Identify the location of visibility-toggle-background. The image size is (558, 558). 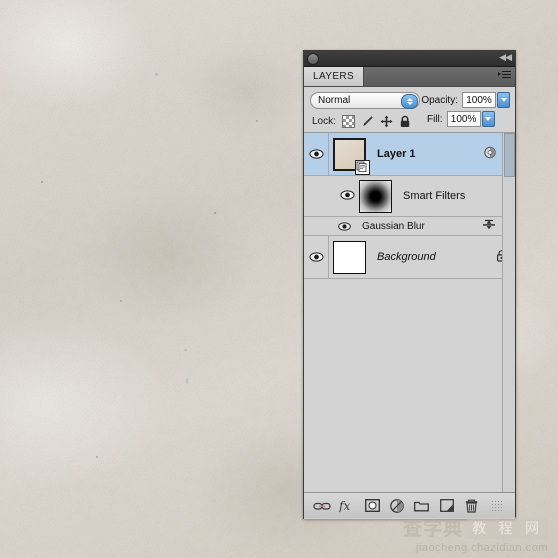
(316, 257).